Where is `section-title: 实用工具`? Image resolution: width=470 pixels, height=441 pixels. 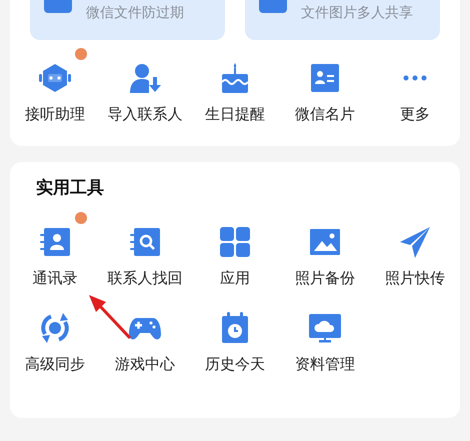 section-title: 实用工具 is located at coordinates (70, 188).